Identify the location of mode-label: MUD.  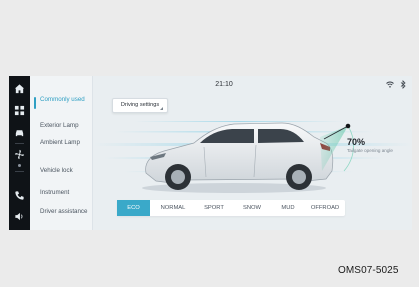
(288, 208).